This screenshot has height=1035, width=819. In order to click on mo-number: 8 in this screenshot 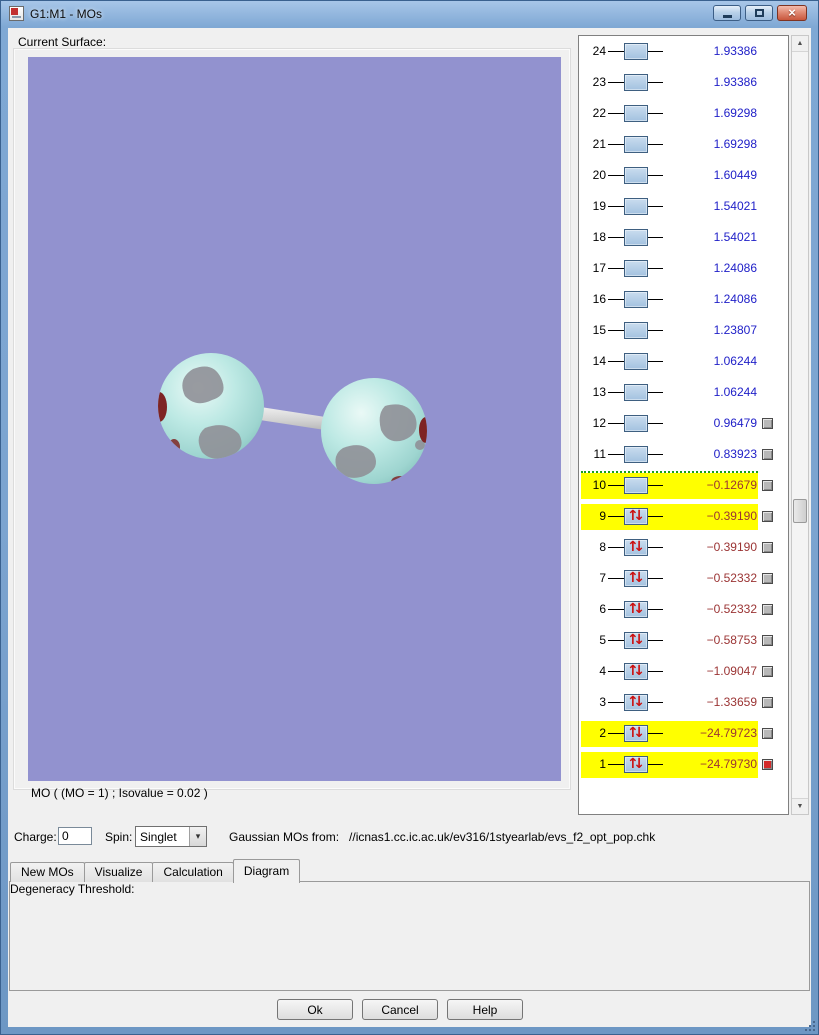, I will do `click(602, 547)`.